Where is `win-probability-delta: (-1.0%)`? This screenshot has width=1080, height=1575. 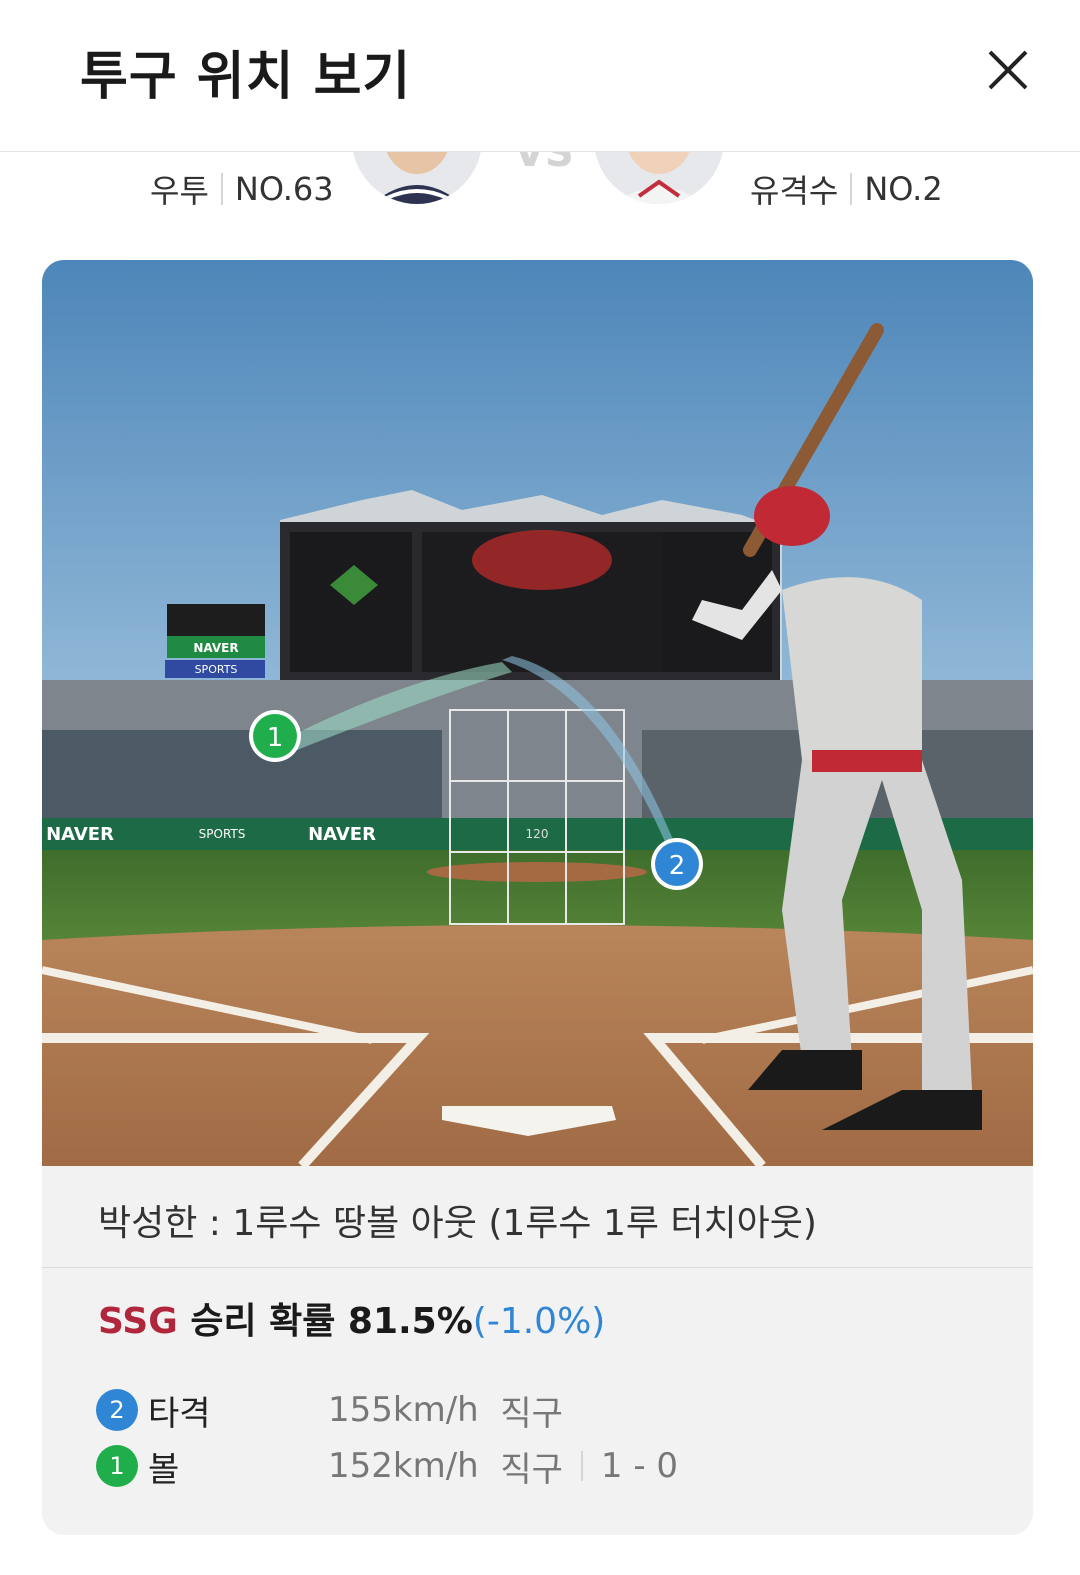
win-probability-delta: (-1.0%) is located at coordinates (539, 1321).